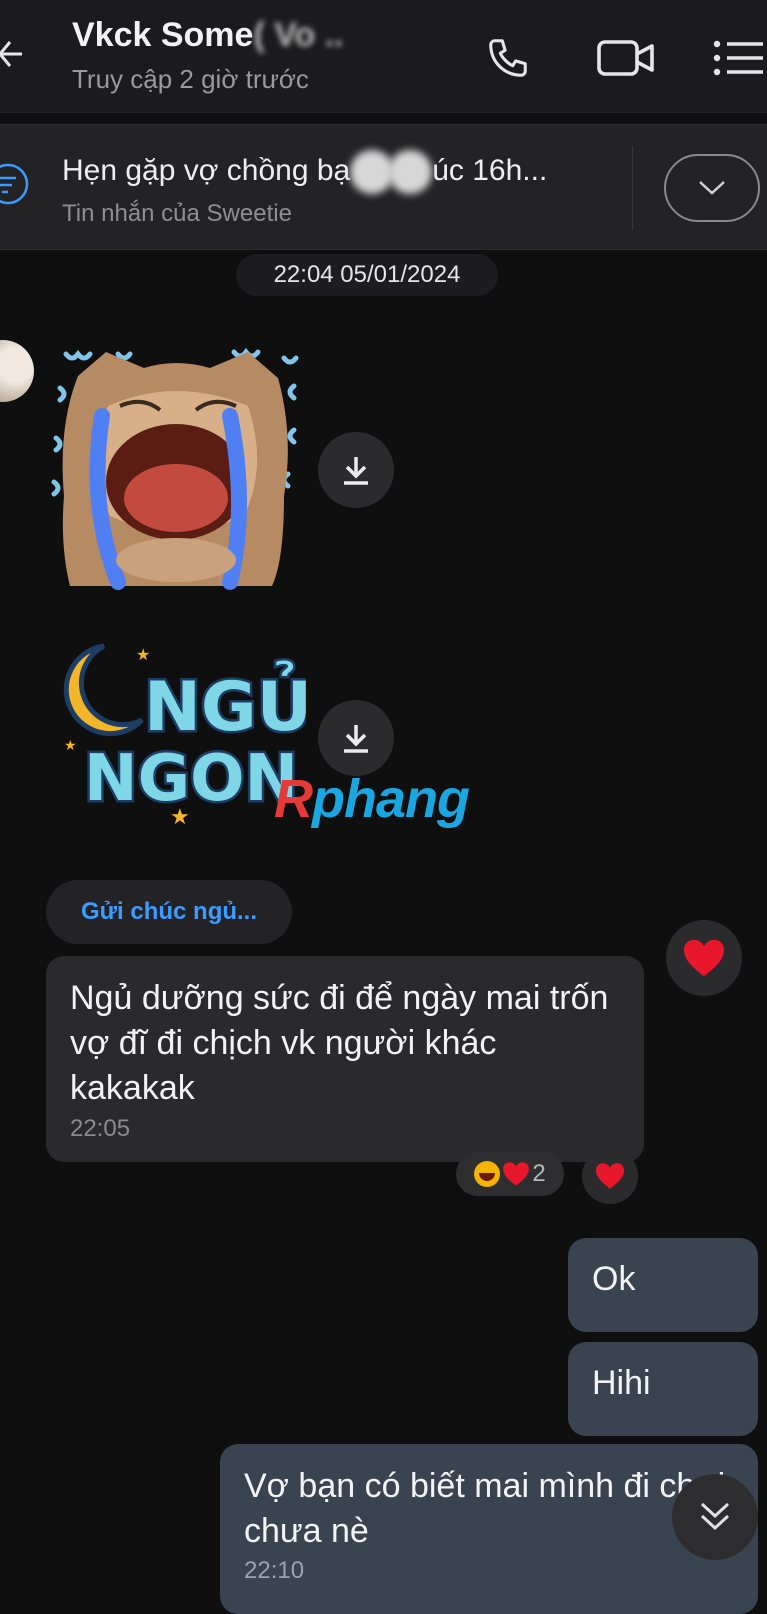 This screenshot has width=767, height=1614. I want to click on video-call-button, so click(626, 58).